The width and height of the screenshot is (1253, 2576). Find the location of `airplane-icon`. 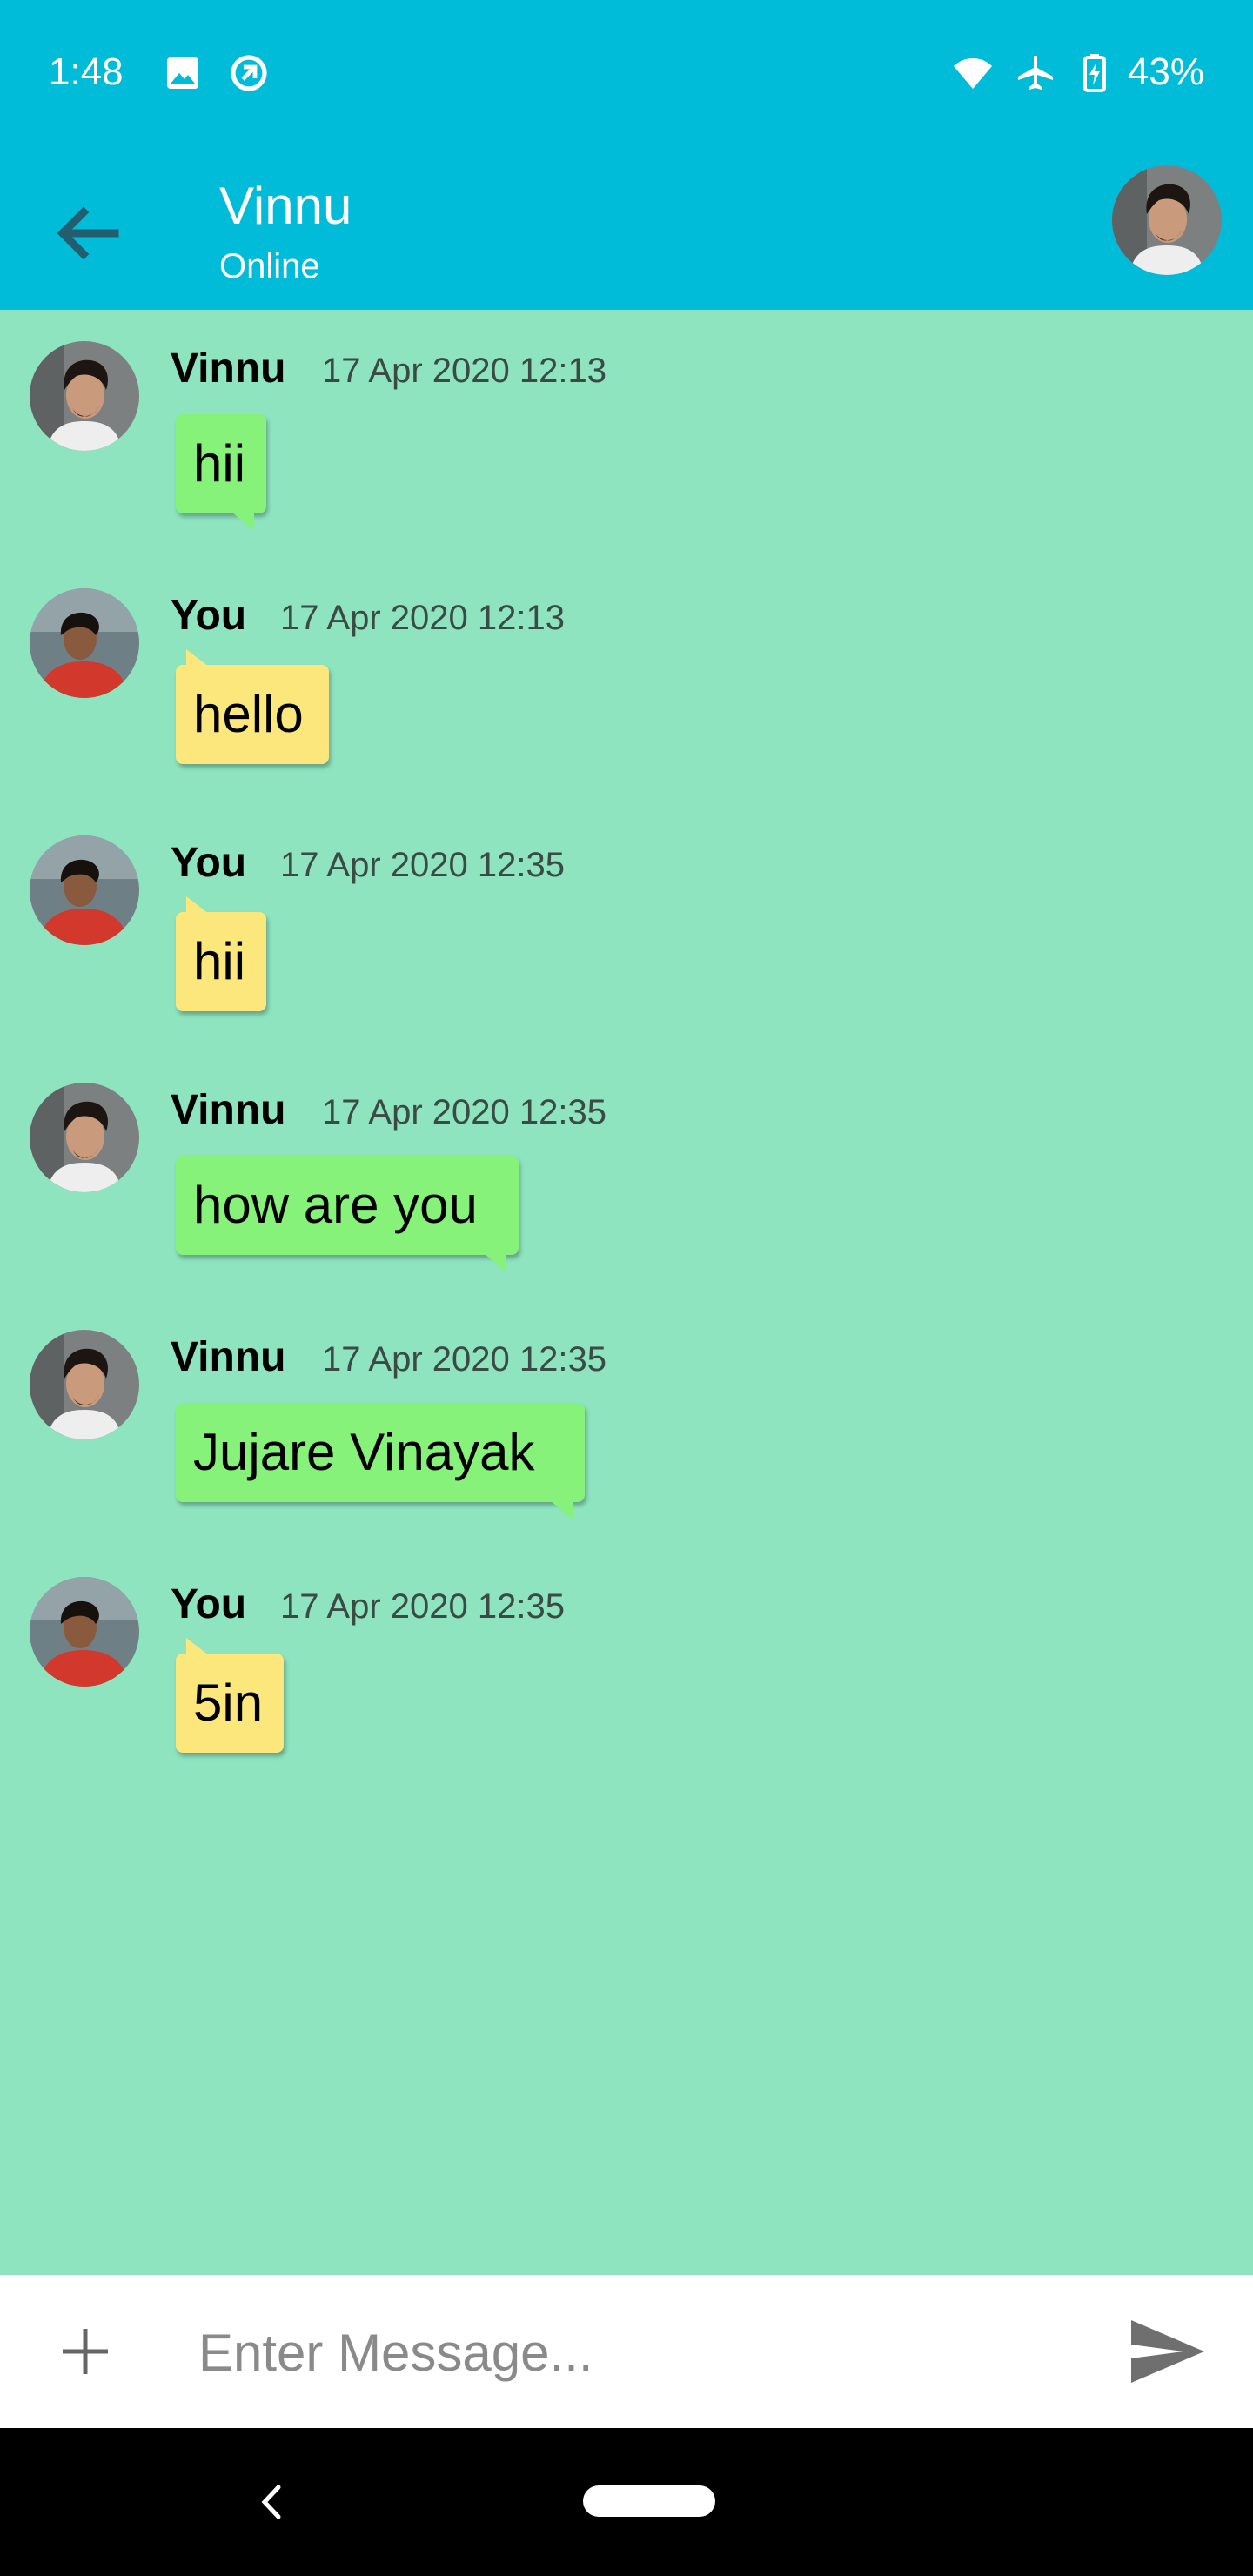

airplane-icon is located at coordinates (1035, 73).